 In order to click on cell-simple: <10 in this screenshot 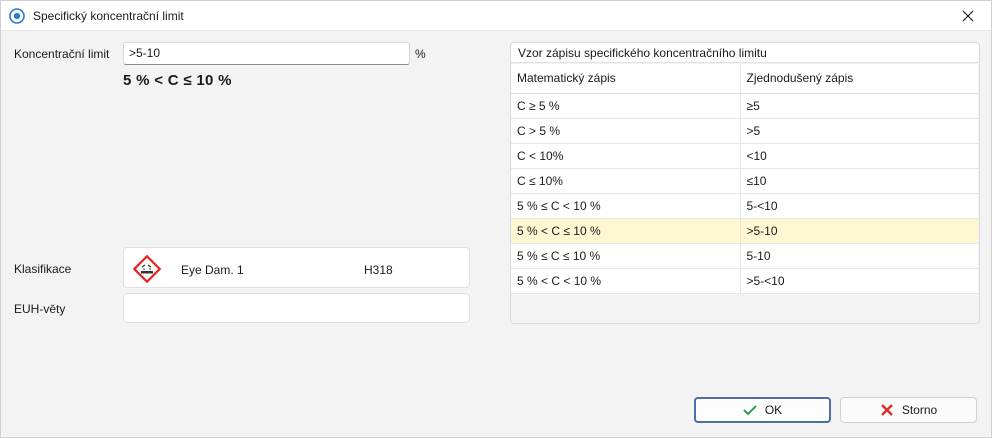, I will do `click(859, 156)`.